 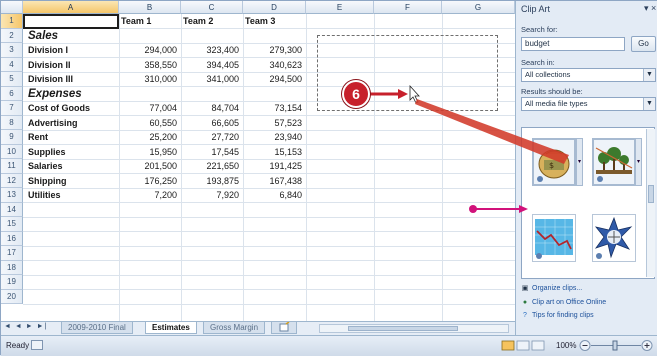 I want to click on table-cell: 341,000, so click(x=210, y=79).